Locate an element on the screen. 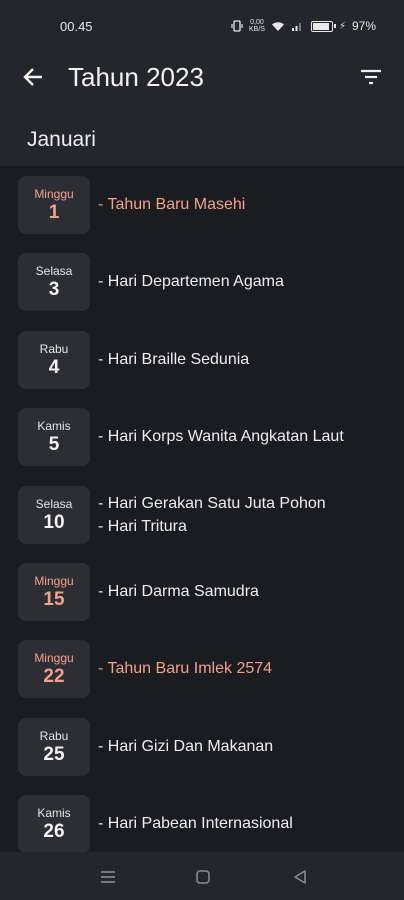 Image resolution: width=404 pixels, height=900 pixels. status-time: 00.45 is located at coordinates (76, 26).